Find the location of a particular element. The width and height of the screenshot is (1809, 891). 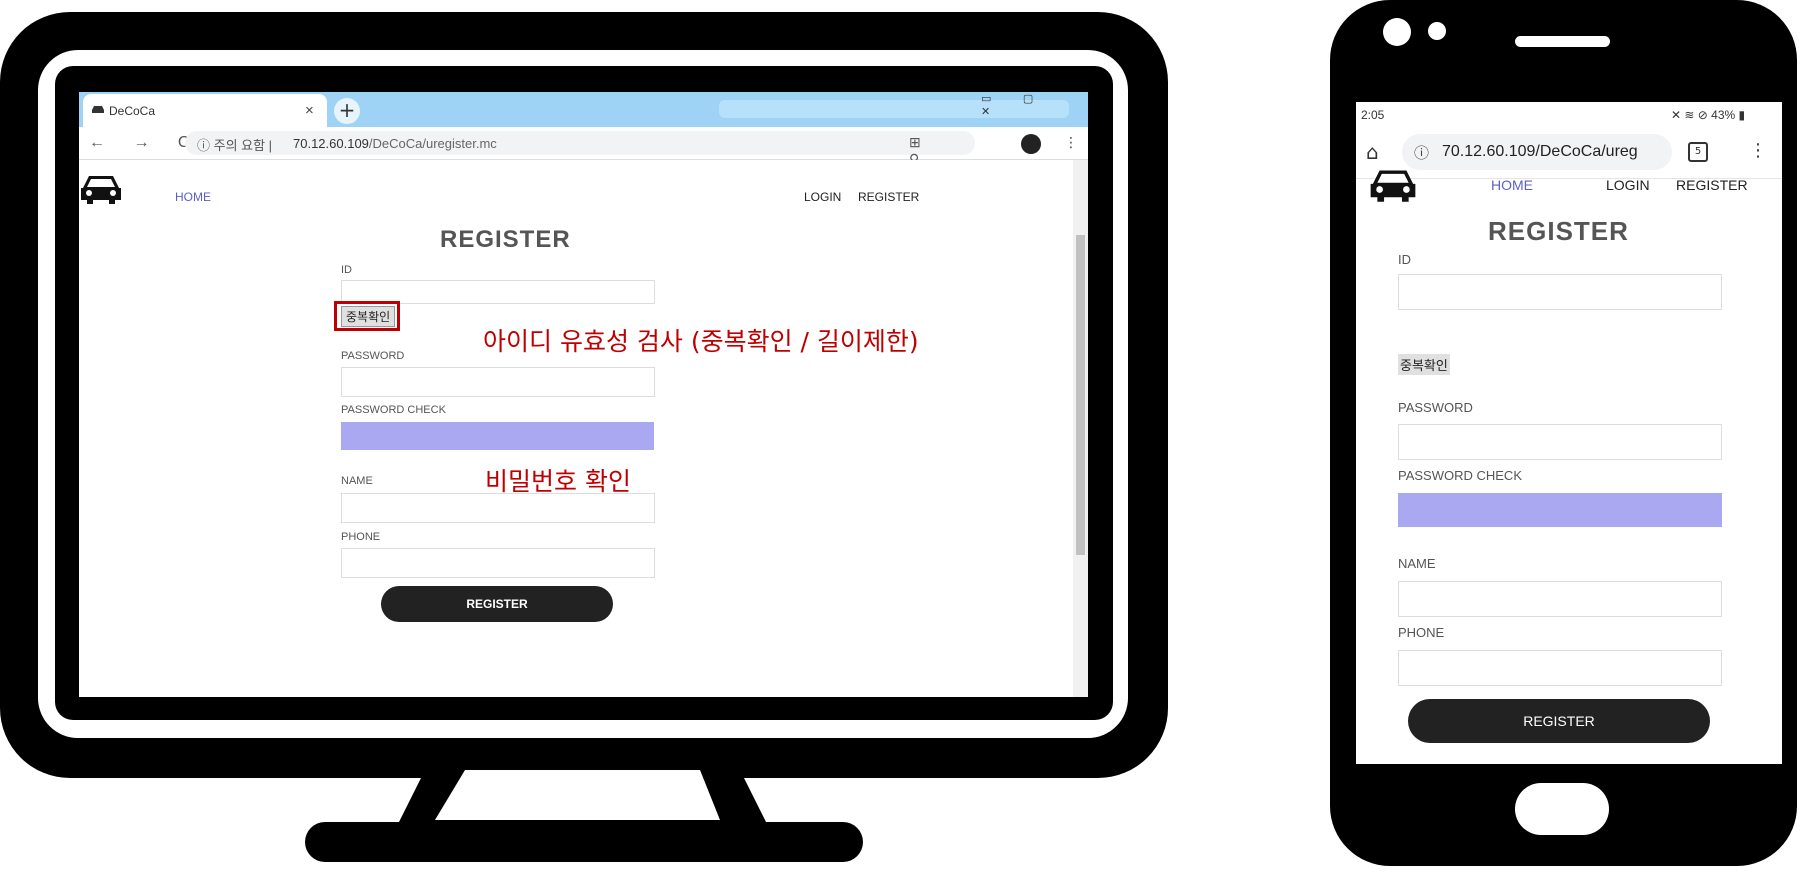

phone-home-button is located at coordinates (1562, 809).